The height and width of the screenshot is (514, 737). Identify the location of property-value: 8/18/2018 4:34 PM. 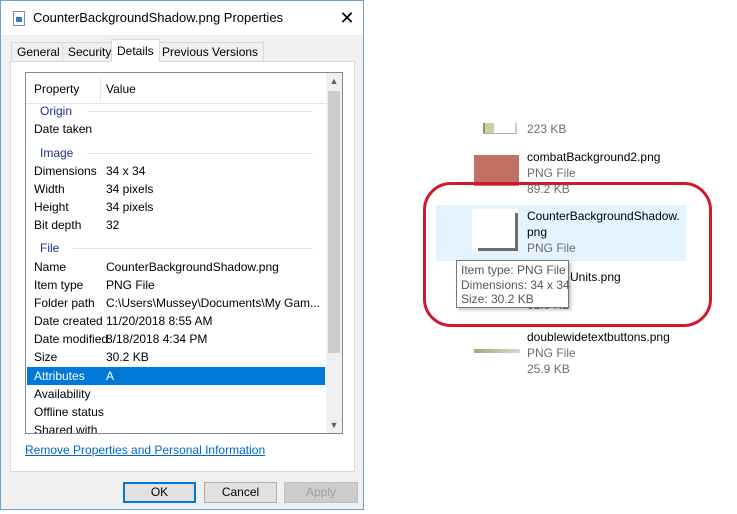
(157, 339).